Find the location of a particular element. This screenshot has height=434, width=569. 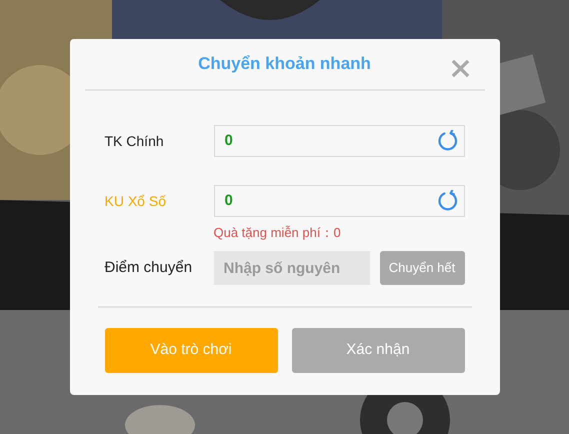

transfer-all-button: Chuyển hết is located at coordinates (422, 268).